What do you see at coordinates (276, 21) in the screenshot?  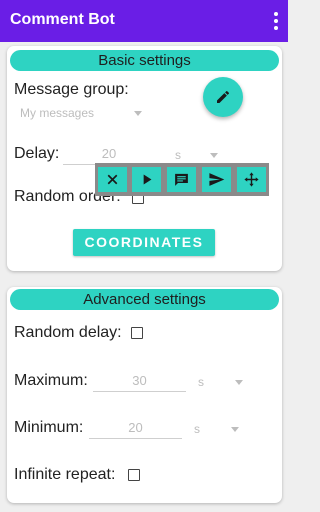 I see `more-vertical-icon` at bounding box center [276, 21].